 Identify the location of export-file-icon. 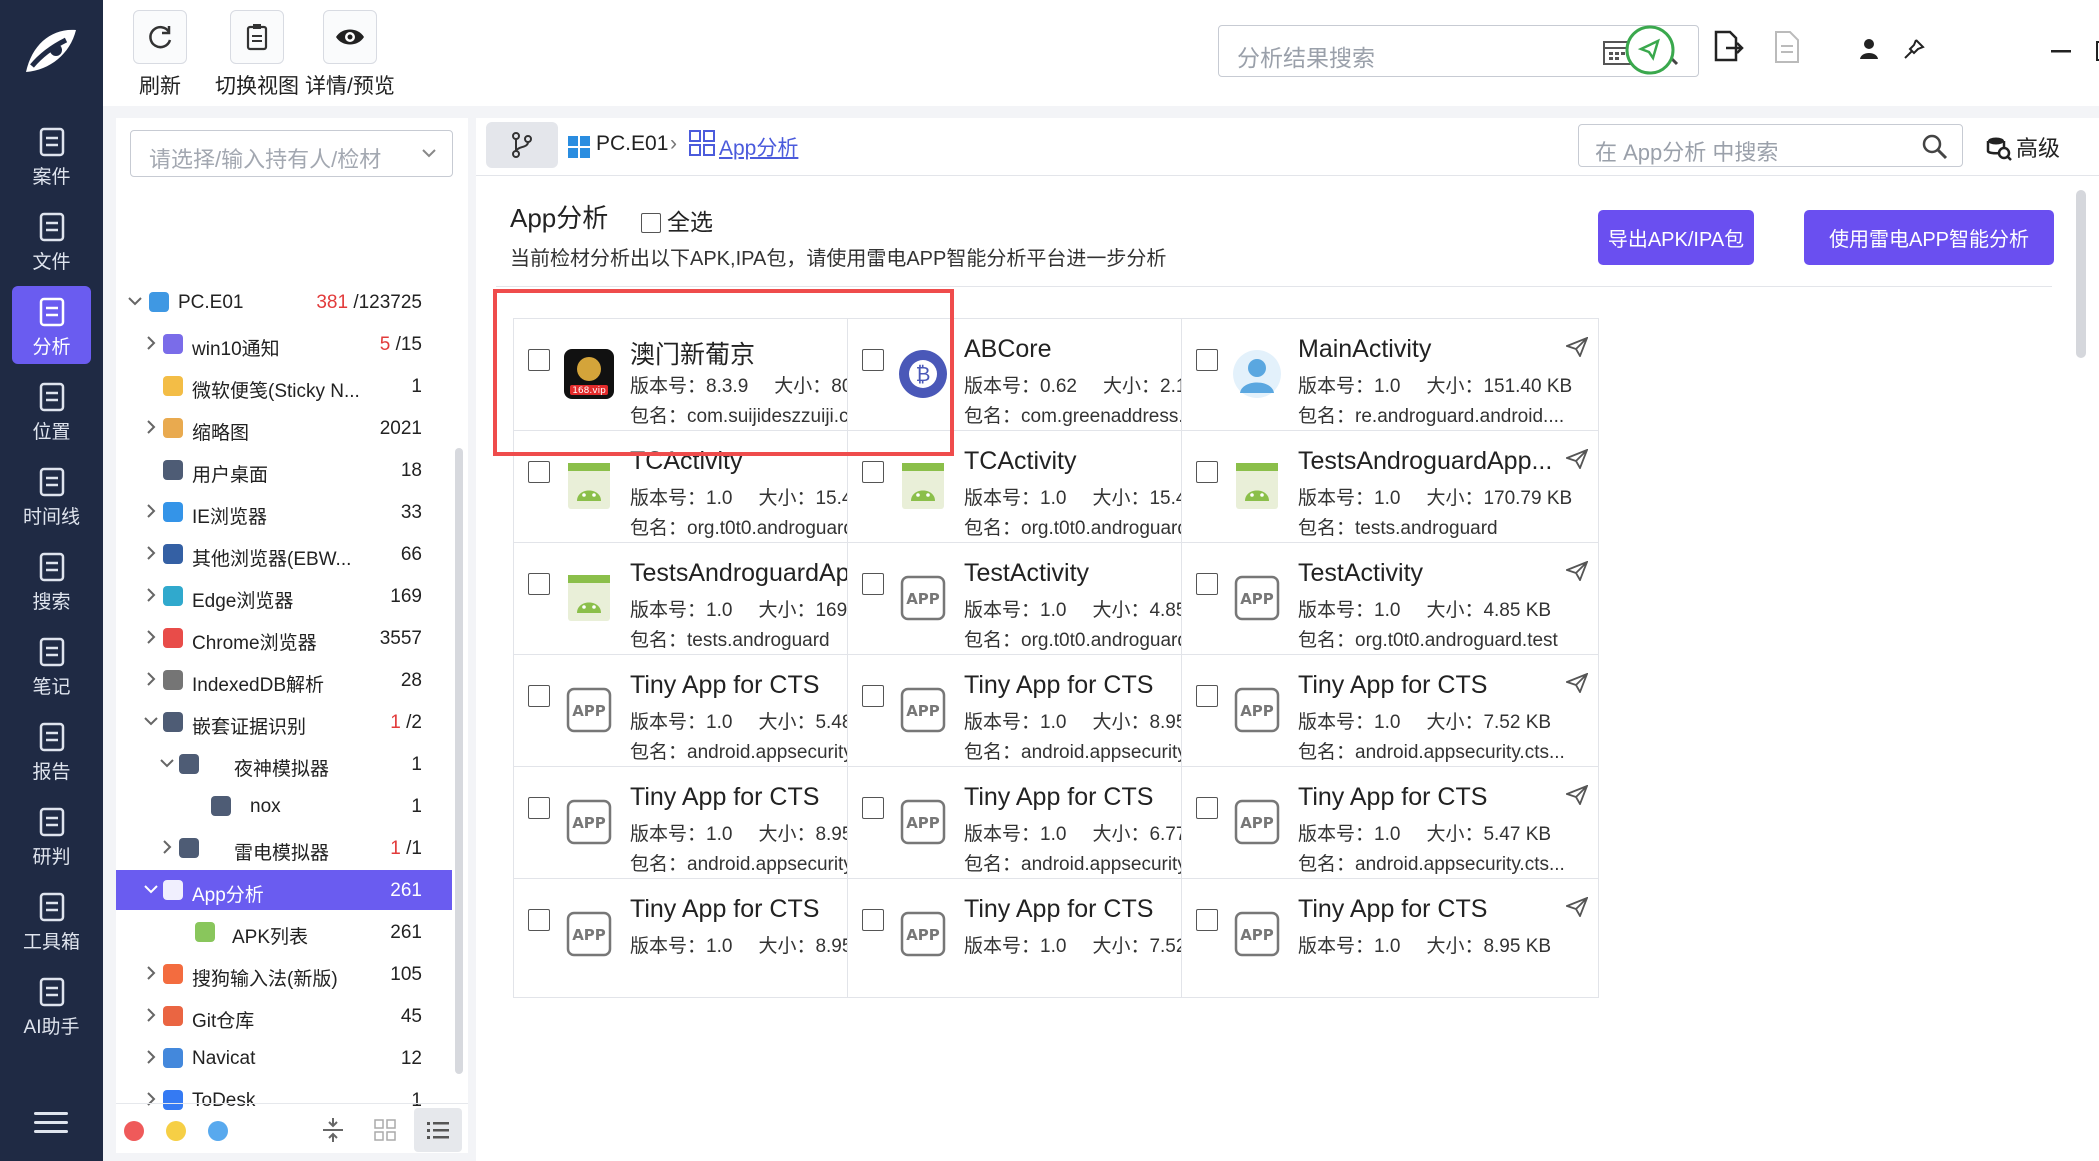
(1728, 47).